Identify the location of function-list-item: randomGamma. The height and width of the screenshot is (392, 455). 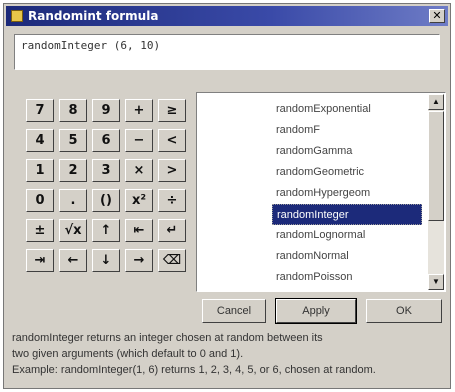
(347, 151).